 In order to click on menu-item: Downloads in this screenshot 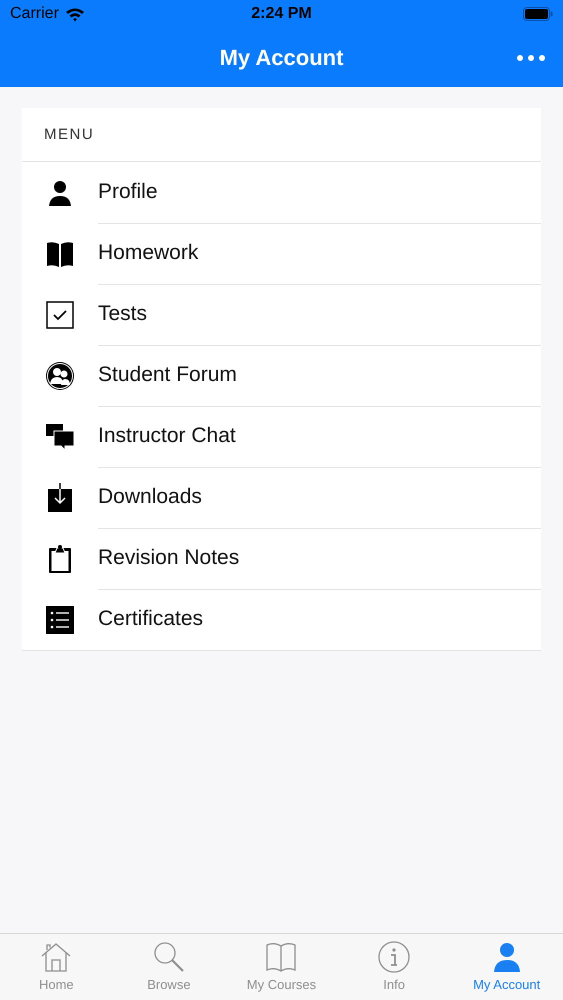, I will do `click(150, 497)`.